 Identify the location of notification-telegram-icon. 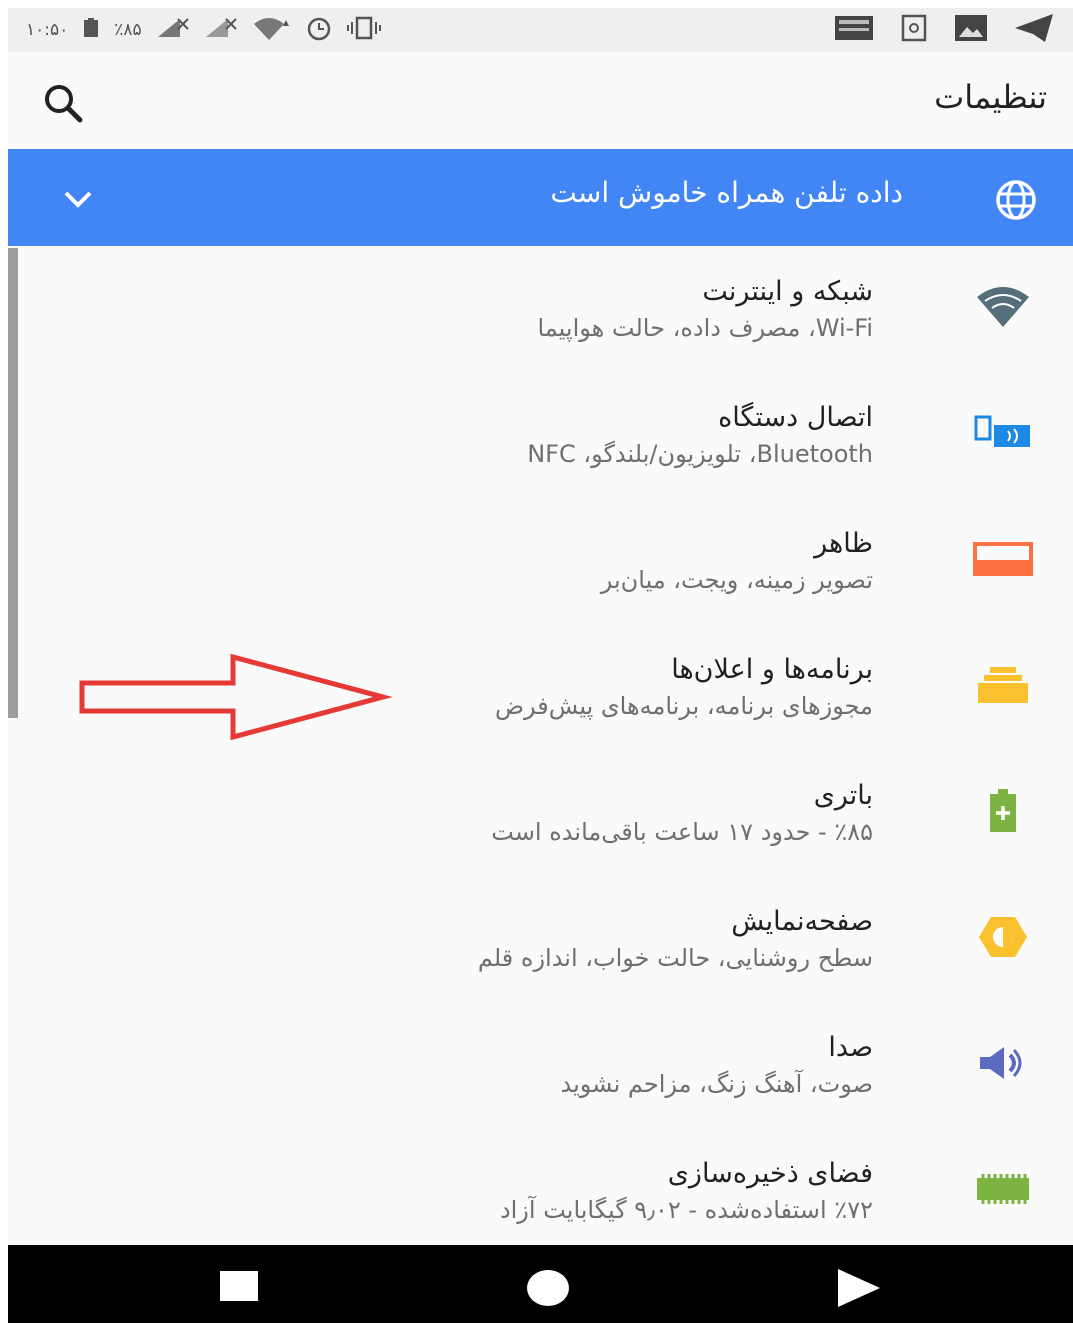
(1035, 30).